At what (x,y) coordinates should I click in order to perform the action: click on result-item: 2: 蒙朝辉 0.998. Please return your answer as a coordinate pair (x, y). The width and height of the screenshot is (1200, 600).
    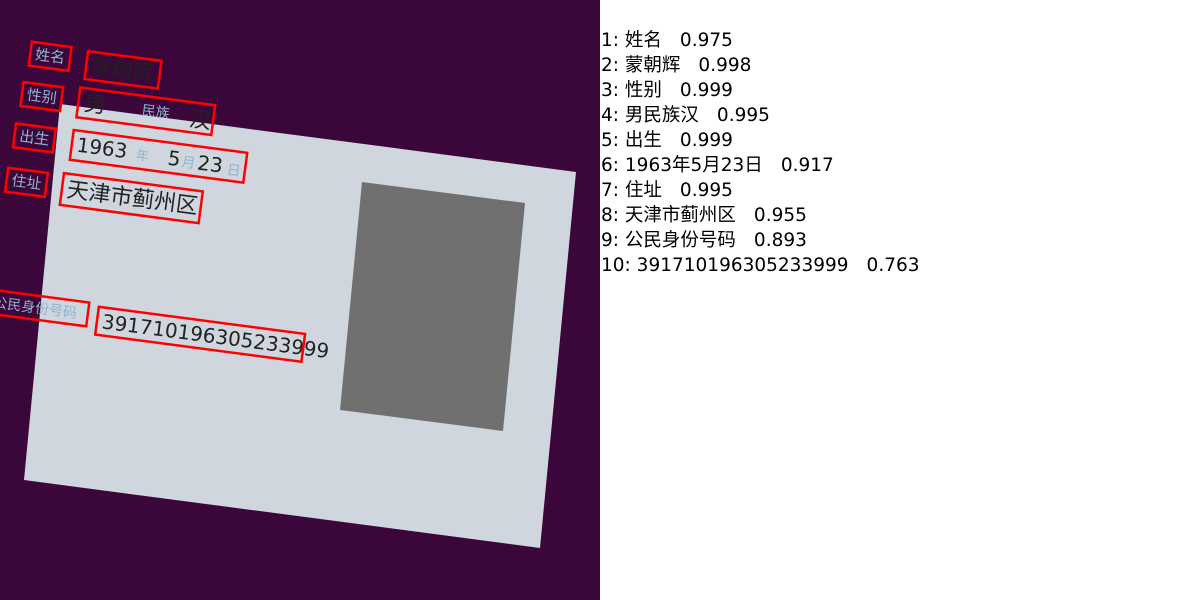
    Looking at the image, I should click on (760, 65).